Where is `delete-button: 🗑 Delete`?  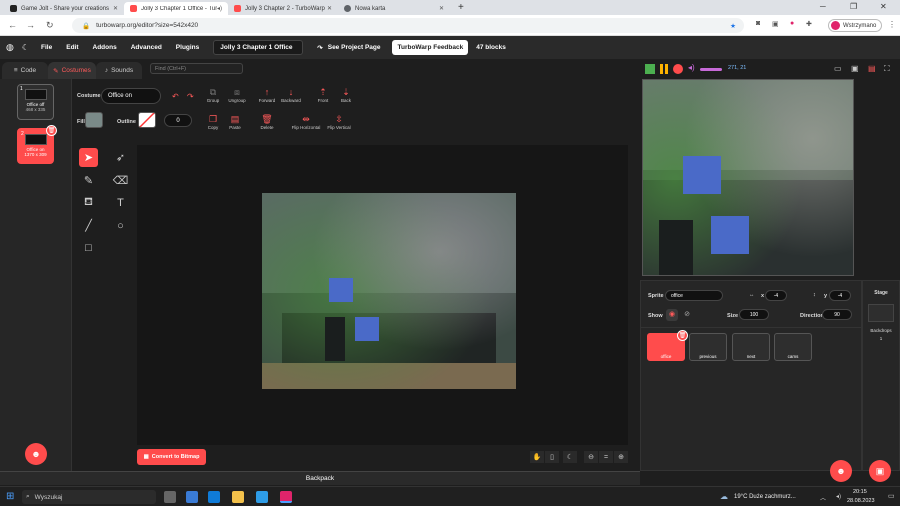
delete-button: 🗑 Delete is located at coordinates (267, 122).